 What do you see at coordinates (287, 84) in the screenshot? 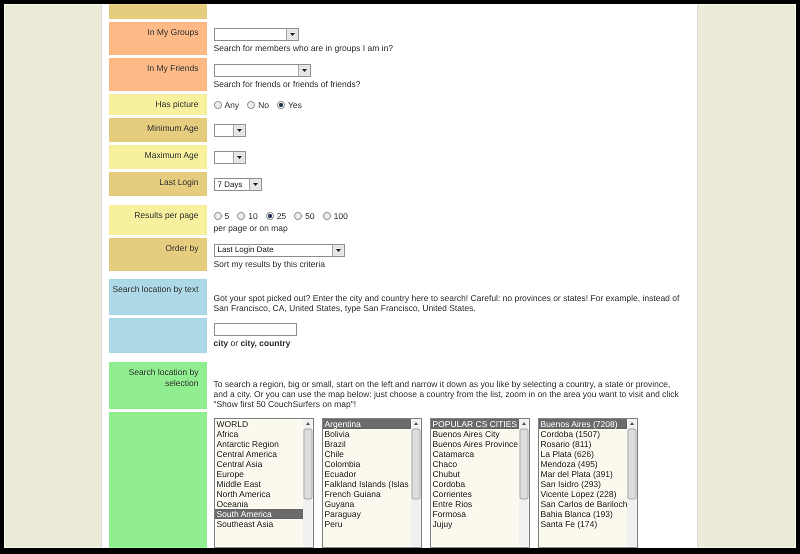
I see `hint-text: Search for friends or friends of friends?` at bounding box center [287, 84].